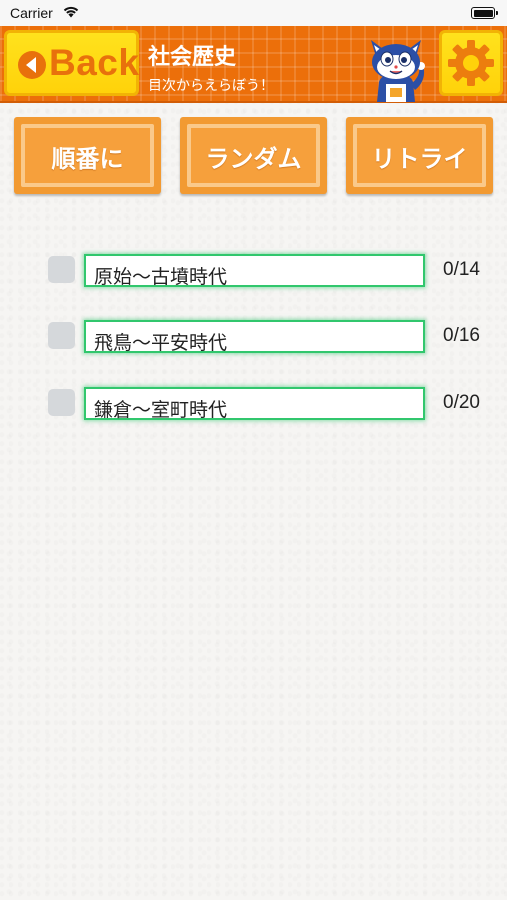  What do you see at coordinates (161, 410) in the screenshot?
I see `chapter-label: 鎌倉〜室町時代` at bounding box center [161, 410].